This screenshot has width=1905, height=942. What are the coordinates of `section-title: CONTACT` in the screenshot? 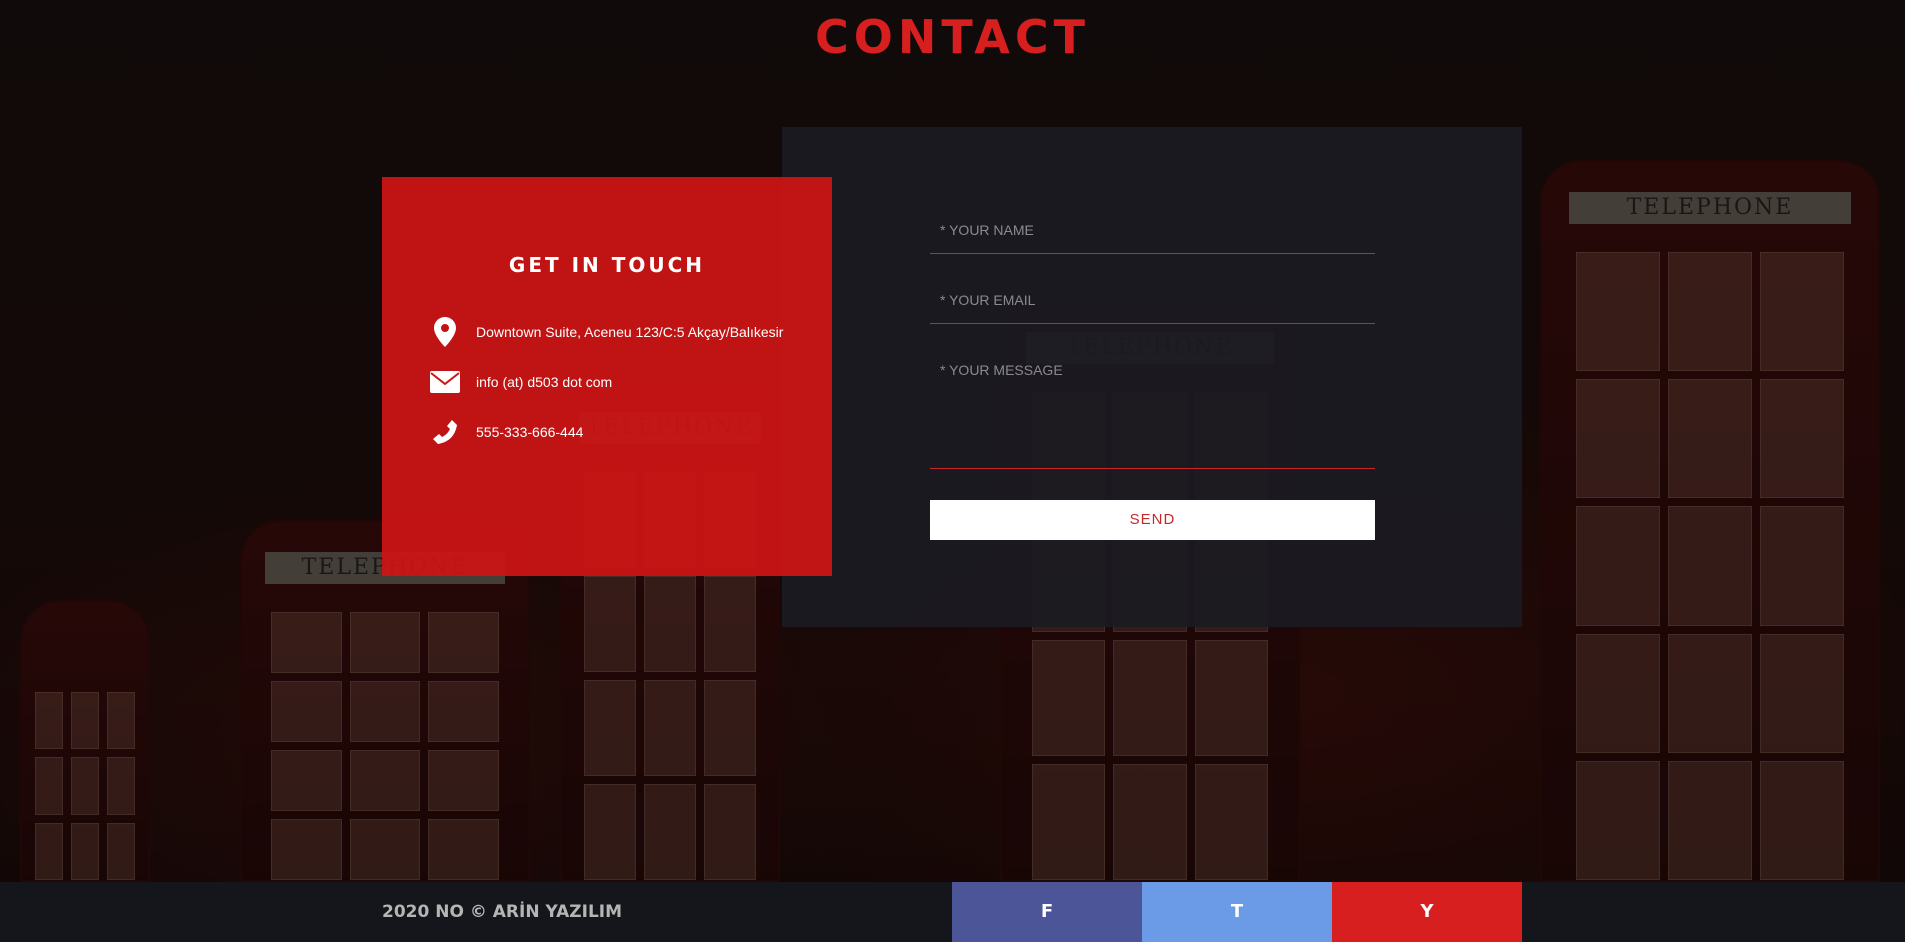 It's located at (952, 37).